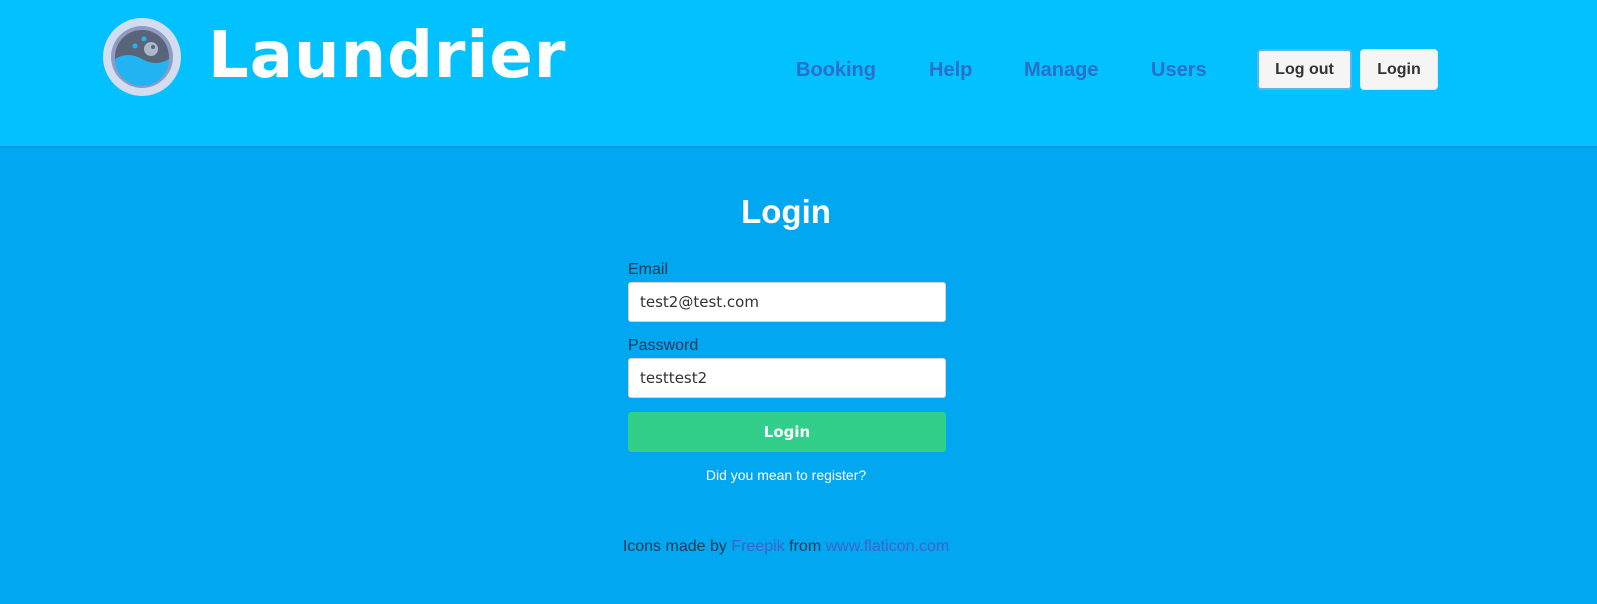 Image resolution: width=1597 pixels, height=604 pixels. I want to click on page-title: Login, so click(786, 211).